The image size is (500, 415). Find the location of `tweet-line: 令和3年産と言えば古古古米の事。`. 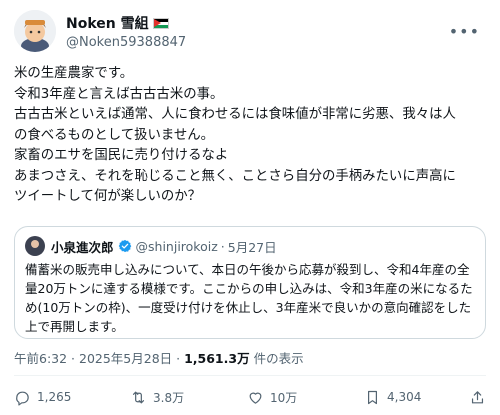

tweet-line: 令和3年産と言えば古古古米の事。 is located at coordinates (119, 94).